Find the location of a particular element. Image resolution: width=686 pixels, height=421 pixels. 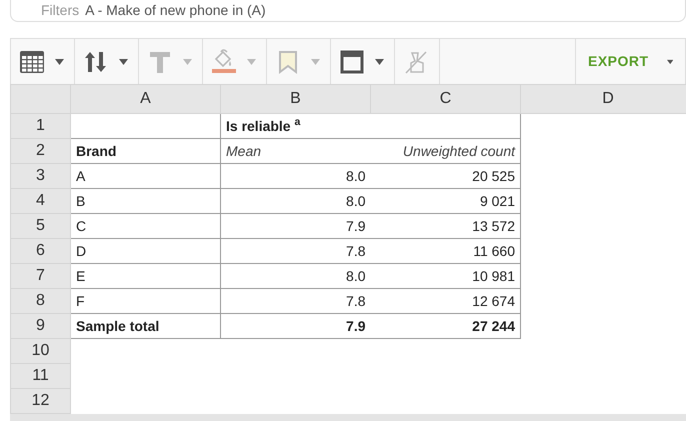

row-number: 3 is located at coordinates (40, 176).